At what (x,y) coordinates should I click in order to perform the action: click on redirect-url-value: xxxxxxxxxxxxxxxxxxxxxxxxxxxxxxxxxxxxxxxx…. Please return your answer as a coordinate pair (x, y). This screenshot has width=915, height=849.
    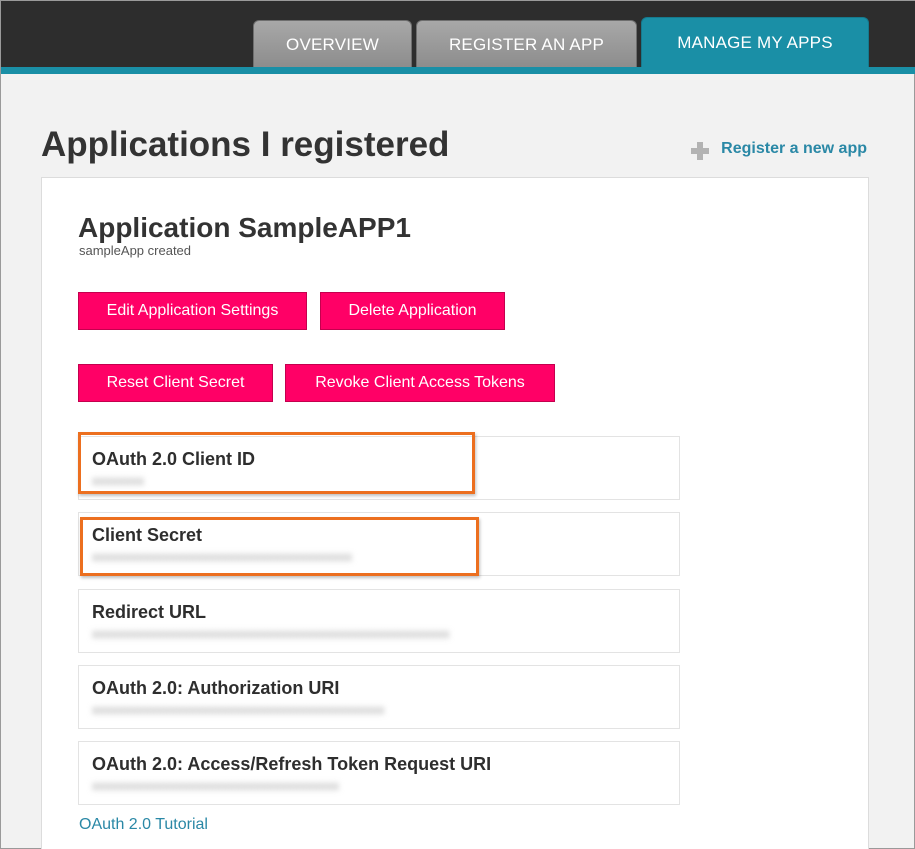
    Looking at the image, I should click on (281, 633).